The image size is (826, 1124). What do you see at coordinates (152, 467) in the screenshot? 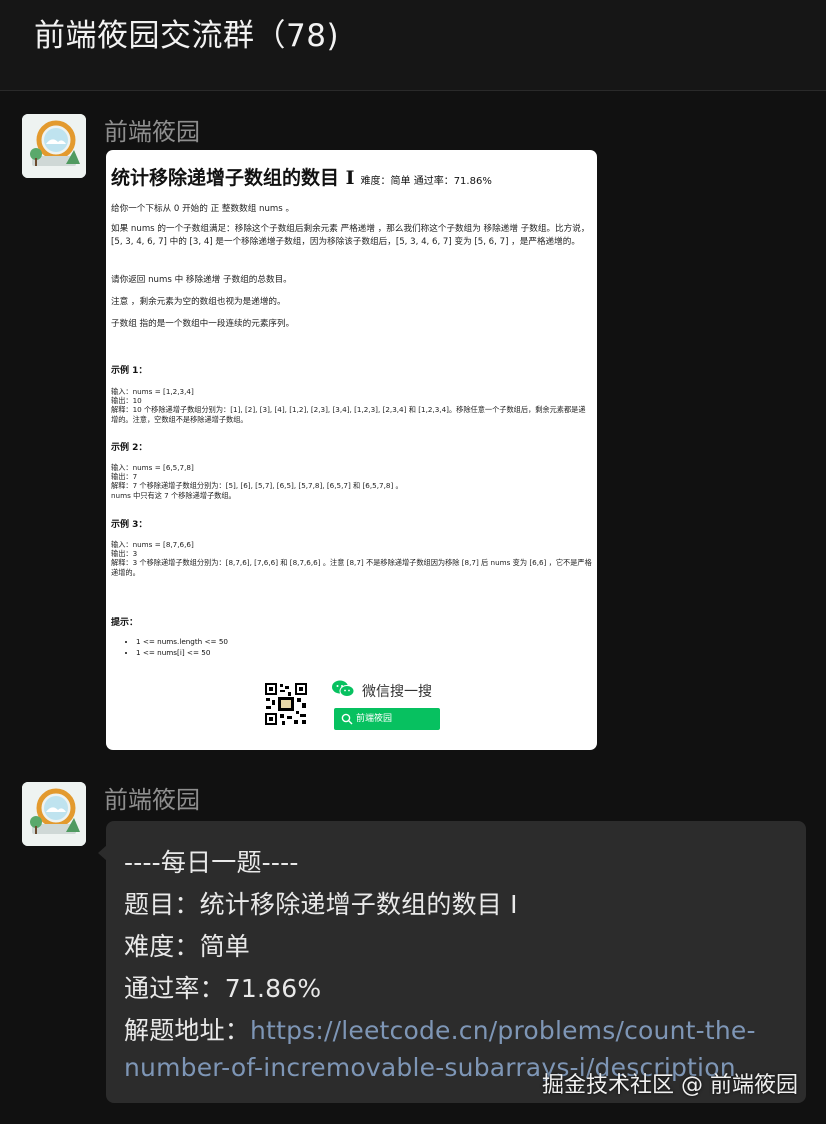
I see `example-line: 输入：nums = [6,5,7,8]` at bounding box center [152, 467].